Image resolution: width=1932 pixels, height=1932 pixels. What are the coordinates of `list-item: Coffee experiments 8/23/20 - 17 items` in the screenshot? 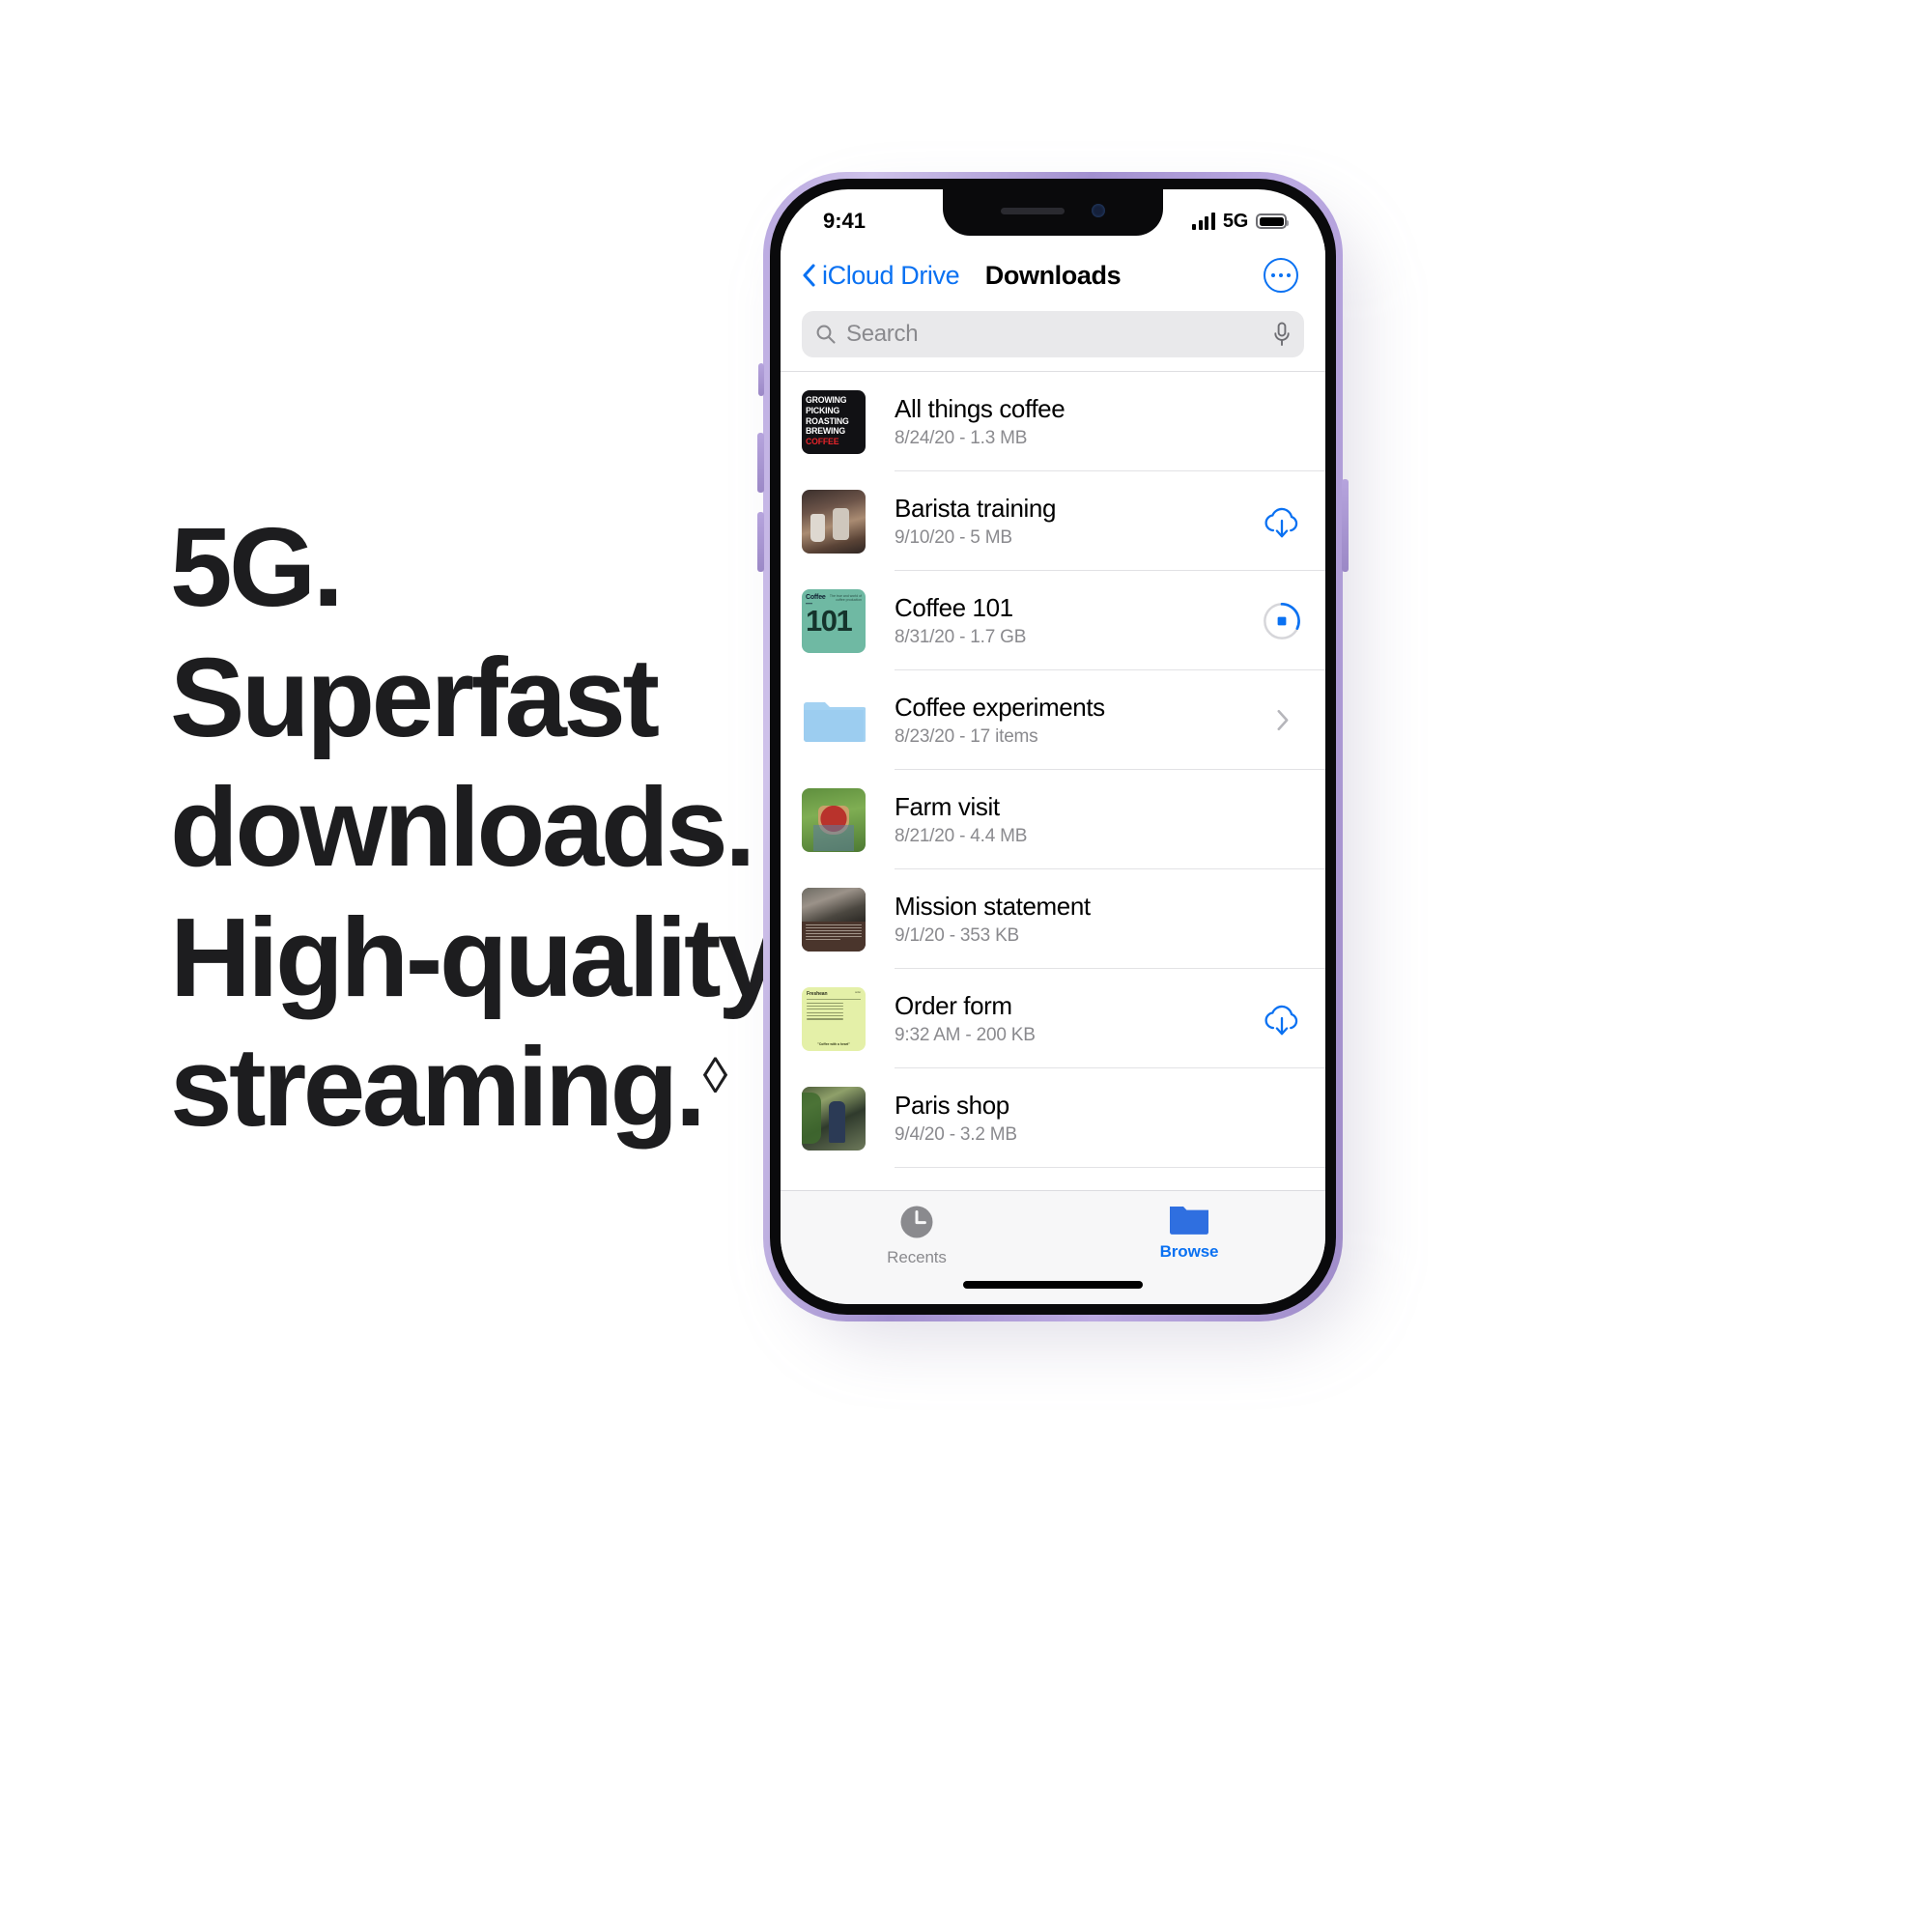 It's located at (1053, 720).